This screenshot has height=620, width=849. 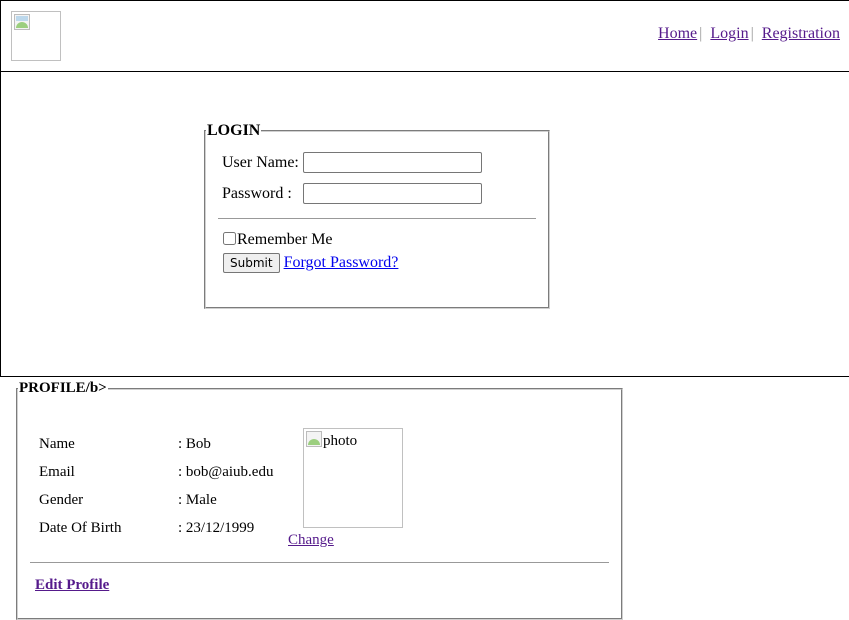 I want to click on top-navigation: Home | Login | Registration, so click(x=749, y=34).